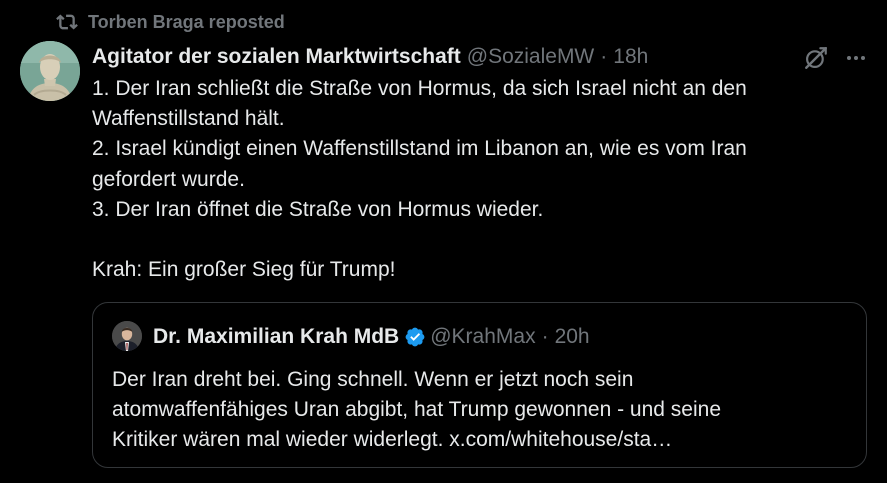  What do you see at coordinates (276, 337) in the screenshot?
I see `quoted-author-name: Dr. Maximilian Krah MdB` at bounding box center [276, 337].